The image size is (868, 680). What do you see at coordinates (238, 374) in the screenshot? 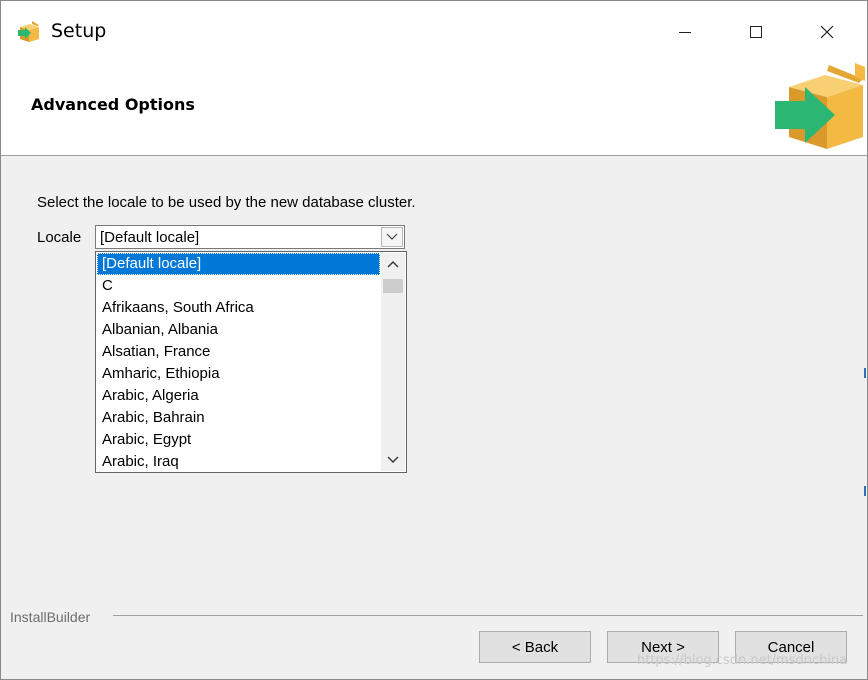
I see `locale-option: Amharic, Ethiopia` at bounding box center [238, 374].